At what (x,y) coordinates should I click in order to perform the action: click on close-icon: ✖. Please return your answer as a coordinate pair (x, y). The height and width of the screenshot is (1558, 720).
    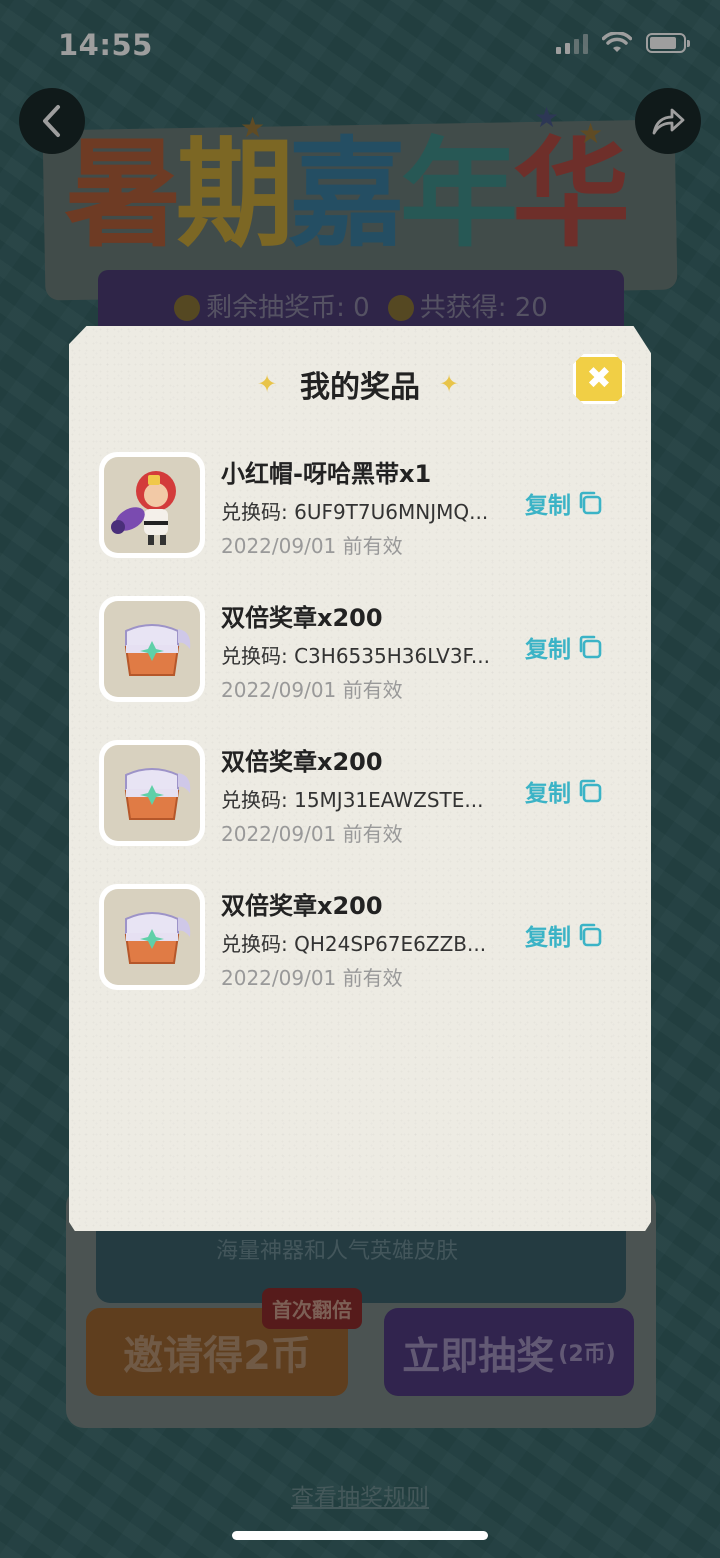
    Looking at the image, I should click on (599, 378).